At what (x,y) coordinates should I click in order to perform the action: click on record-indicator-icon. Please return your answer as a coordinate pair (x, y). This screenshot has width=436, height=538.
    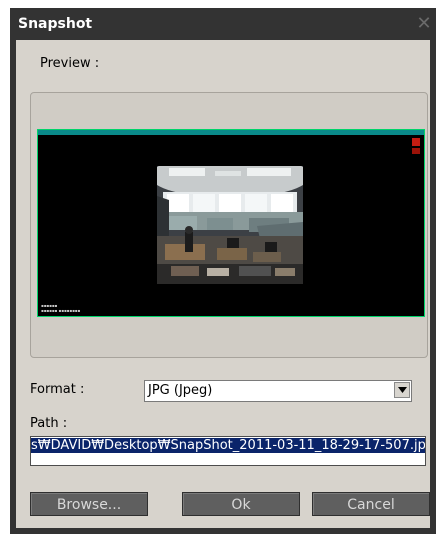
    Looking at the image, I should click on (416, 142).